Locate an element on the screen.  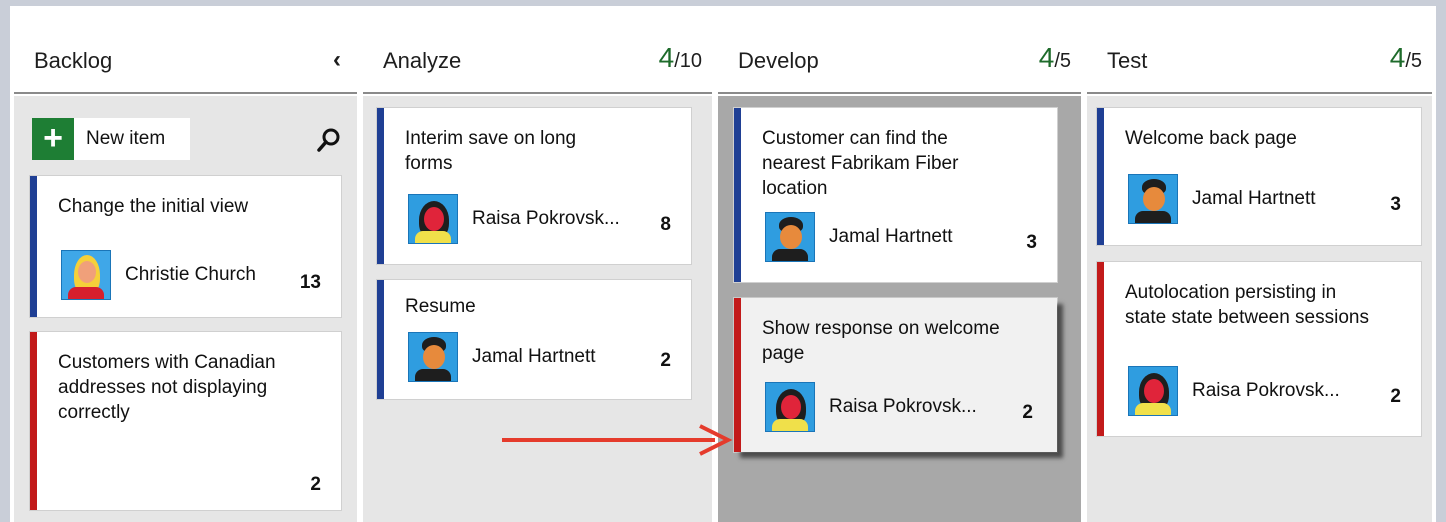
wip-max: /10 is located at coordinates (688, 61).